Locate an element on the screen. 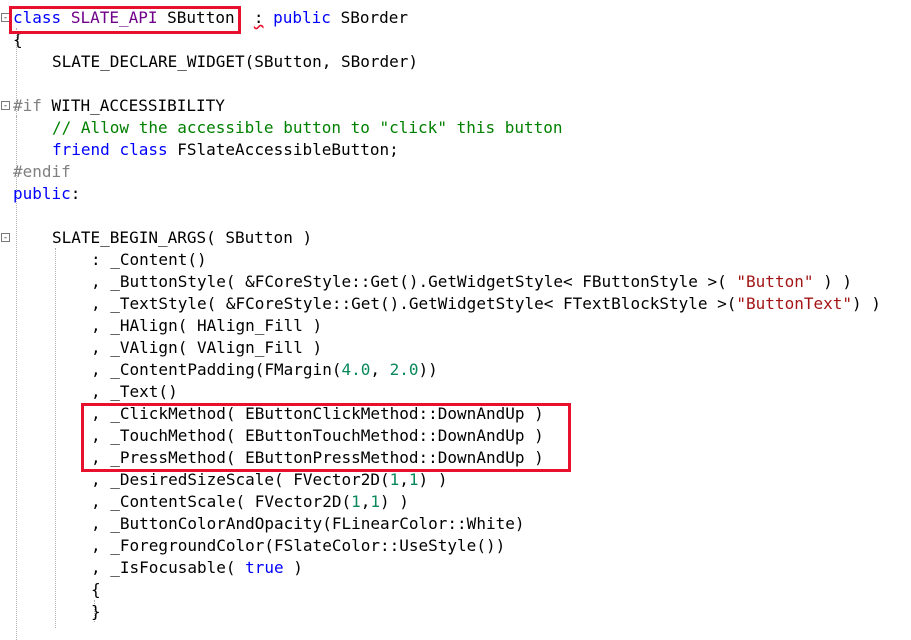  code-line: , _ContentScale( FVector2D(1,1) ) is located at coordinates (250, 502).